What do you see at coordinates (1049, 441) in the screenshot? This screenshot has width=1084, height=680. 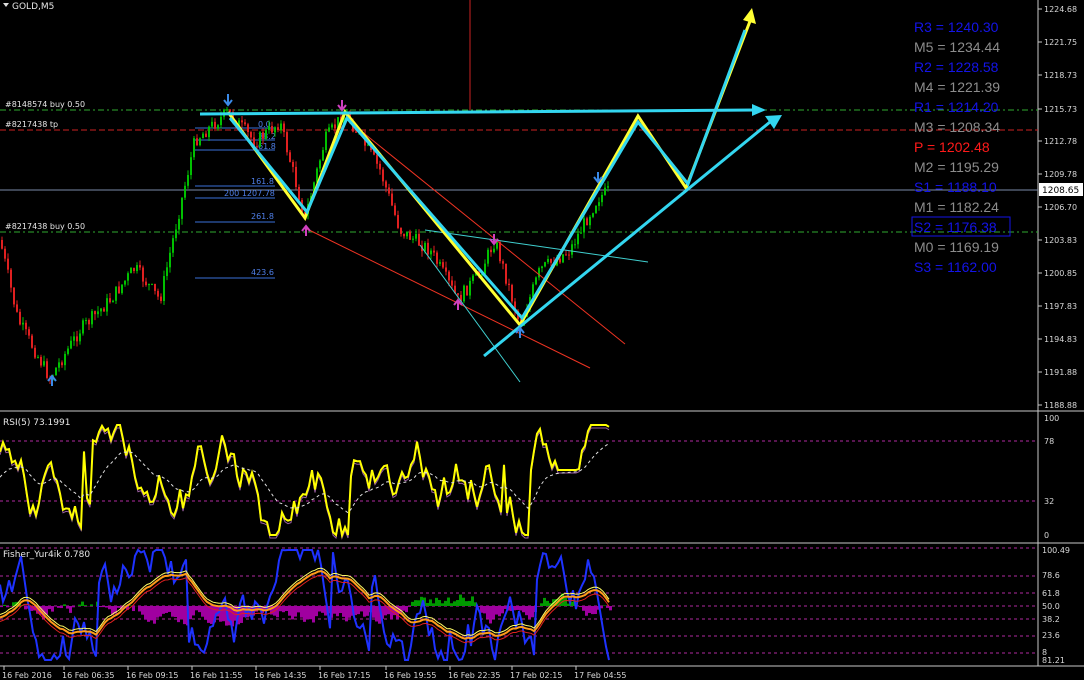 I see `rsi-level-label: 78` at bounding box center [1049, 441].